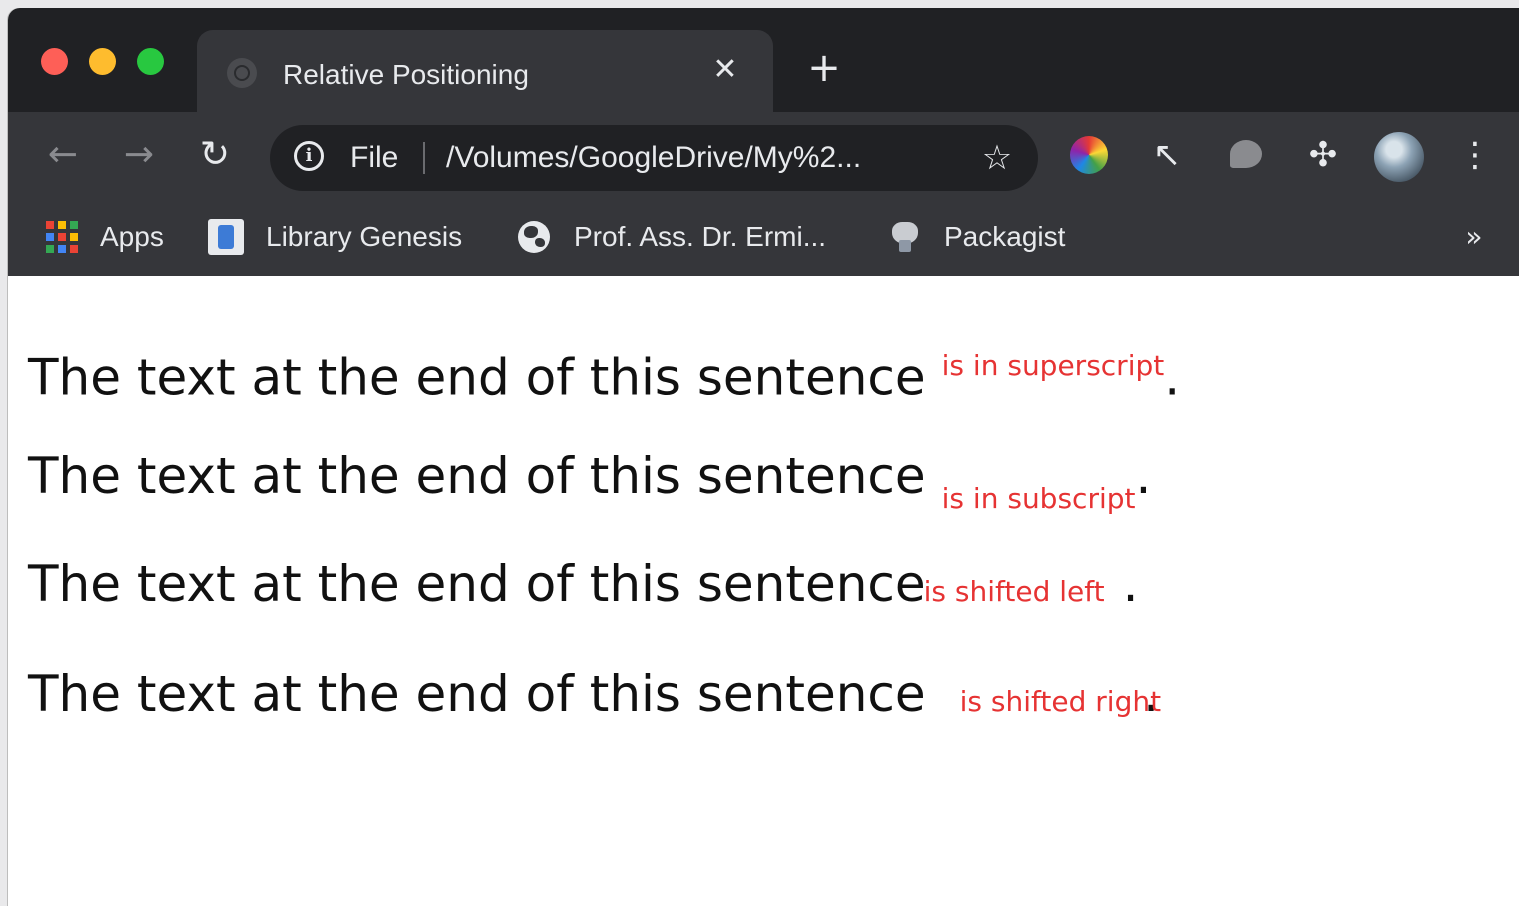 The height and width of the screenshot is (906, 1519). I want to click on bookmark-star-icon: ☆, so click(997, 158).